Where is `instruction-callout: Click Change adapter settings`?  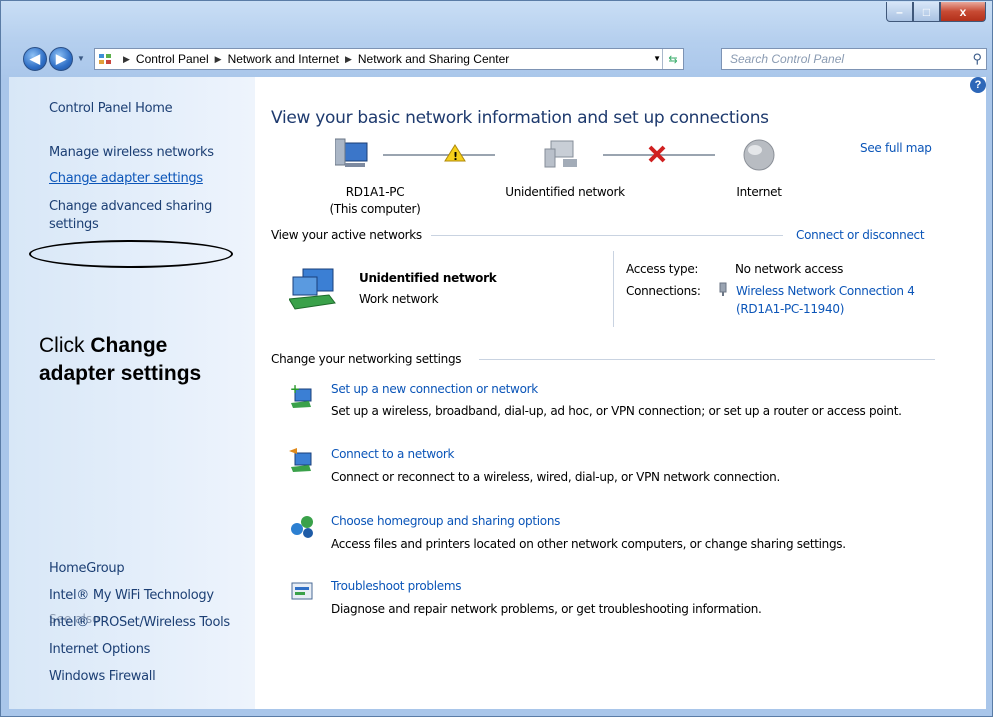
instruction-callout: Click Change adapter settings is located at coordinates (120, 360).